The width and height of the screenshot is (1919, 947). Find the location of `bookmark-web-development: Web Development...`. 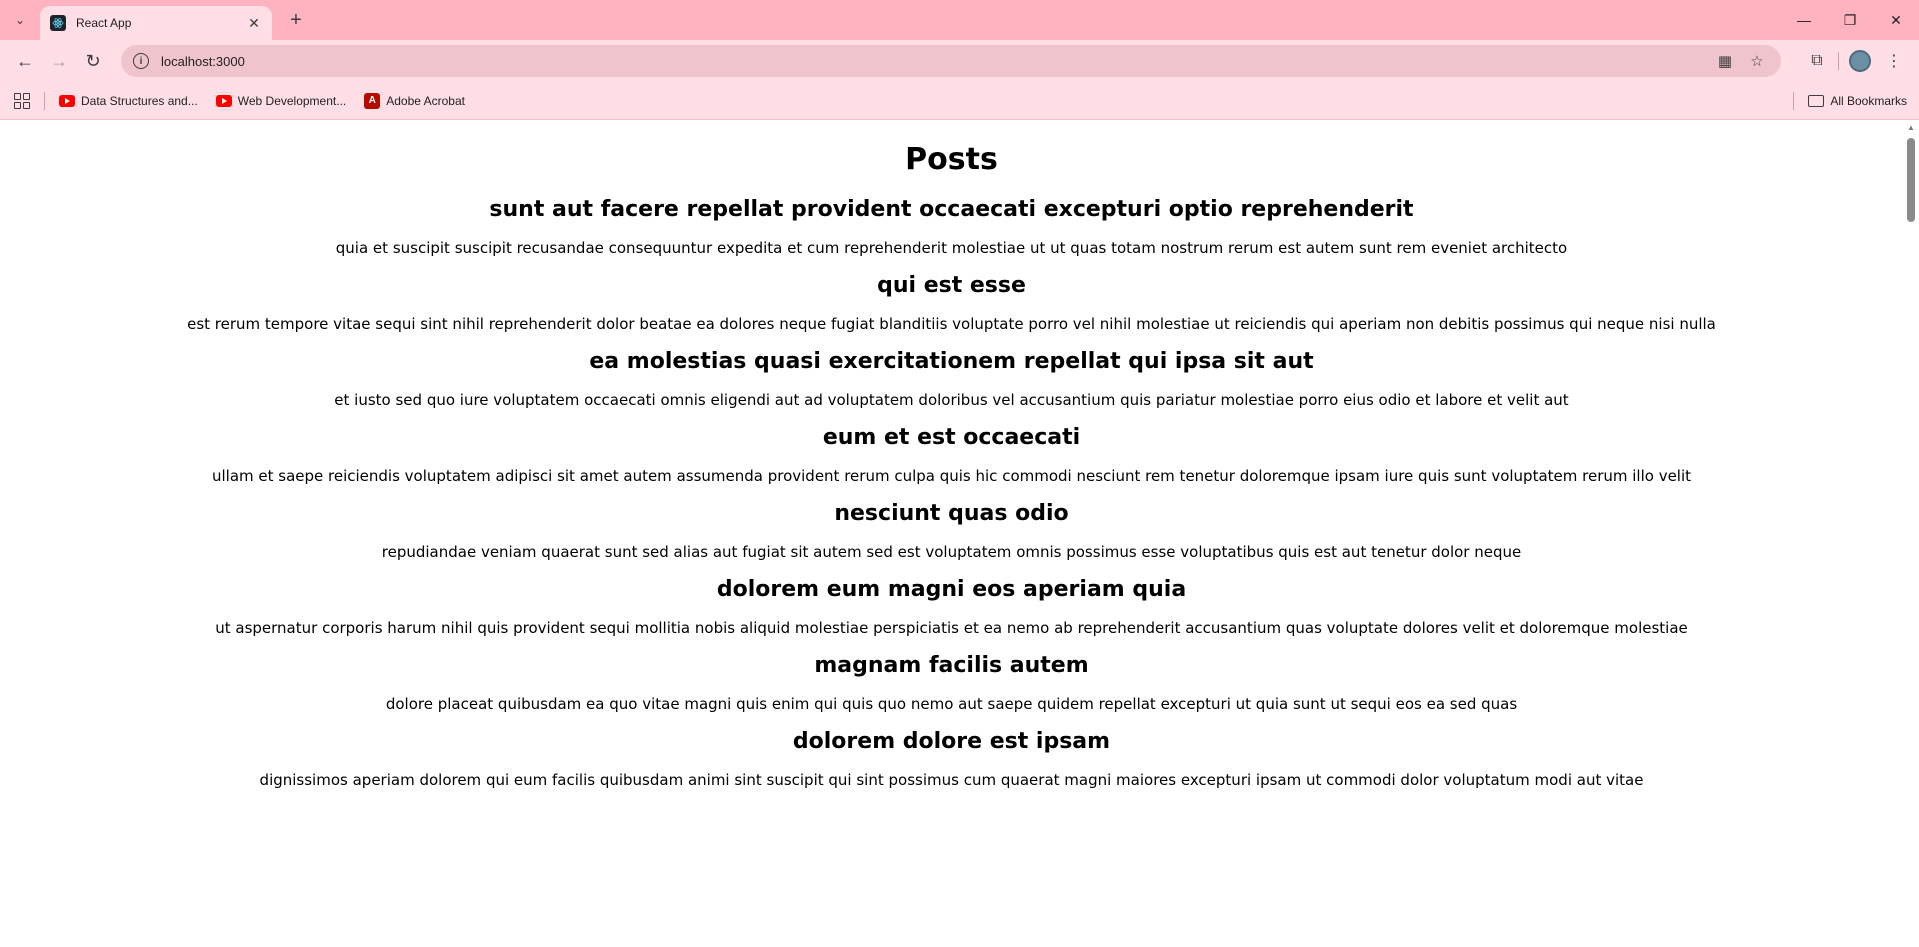

bookmark-web-development: Web Development... is located at coordinates (281, 100).